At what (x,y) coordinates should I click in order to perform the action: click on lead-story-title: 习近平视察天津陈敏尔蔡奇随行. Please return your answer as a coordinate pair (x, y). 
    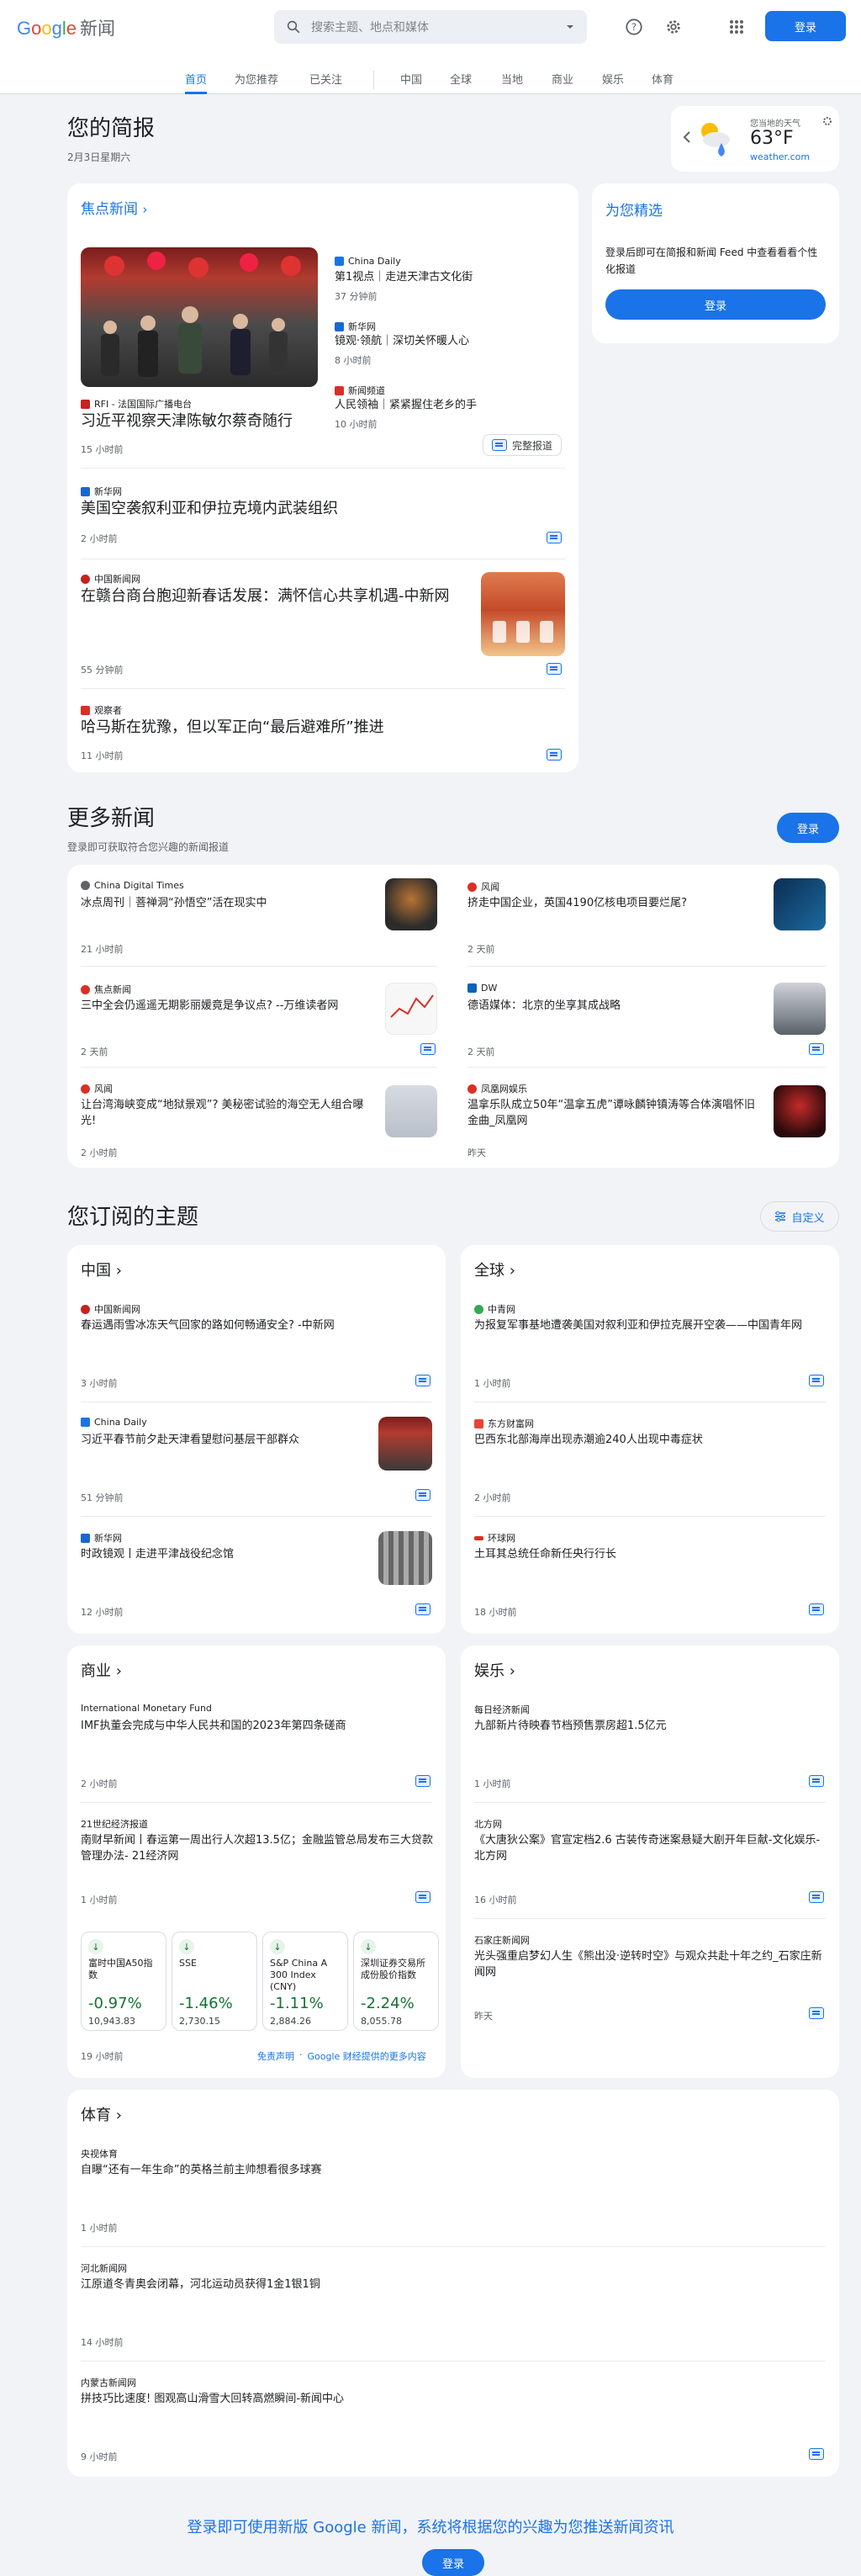
    Looking at the image, I should click on (203, 421).